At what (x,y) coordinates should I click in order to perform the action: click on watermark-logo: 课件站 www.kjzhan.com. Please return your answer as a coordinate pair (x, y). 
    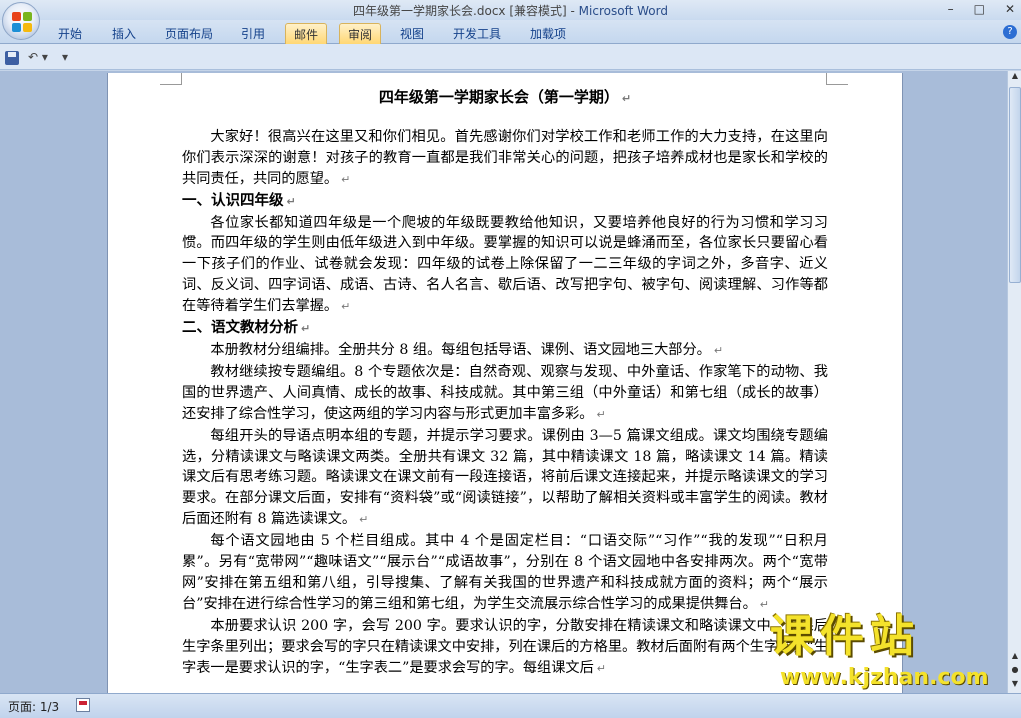
    Looking at the image, I should click on (890, 652).